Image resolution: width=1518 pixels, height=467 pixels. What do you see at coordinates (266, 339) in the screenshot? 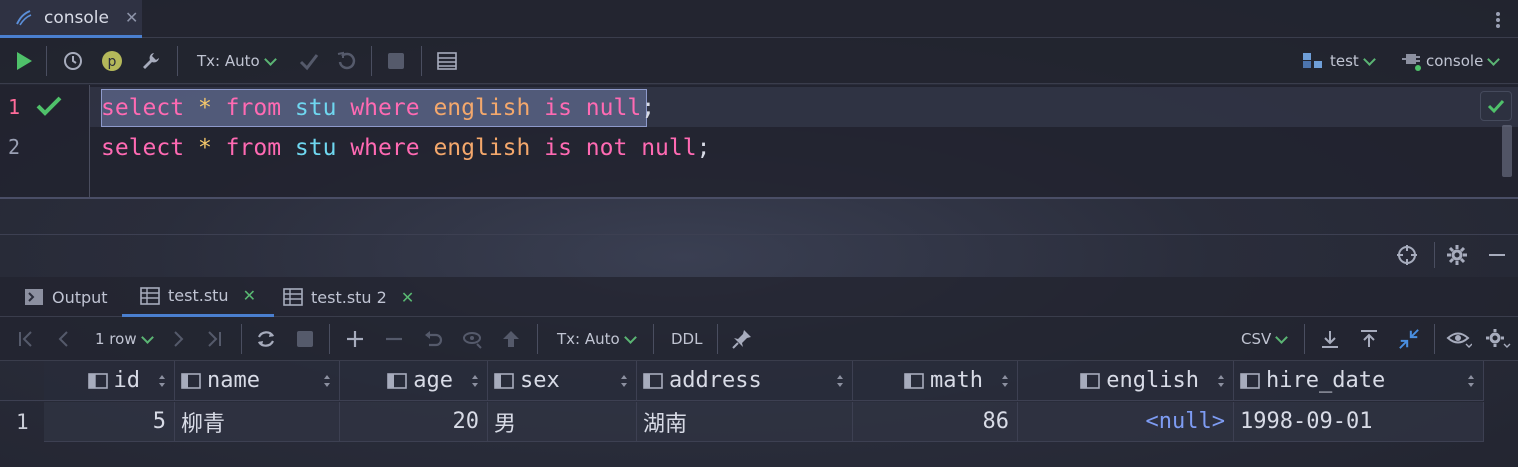
I see `refresh-icon` at bounding box center [266, 339].